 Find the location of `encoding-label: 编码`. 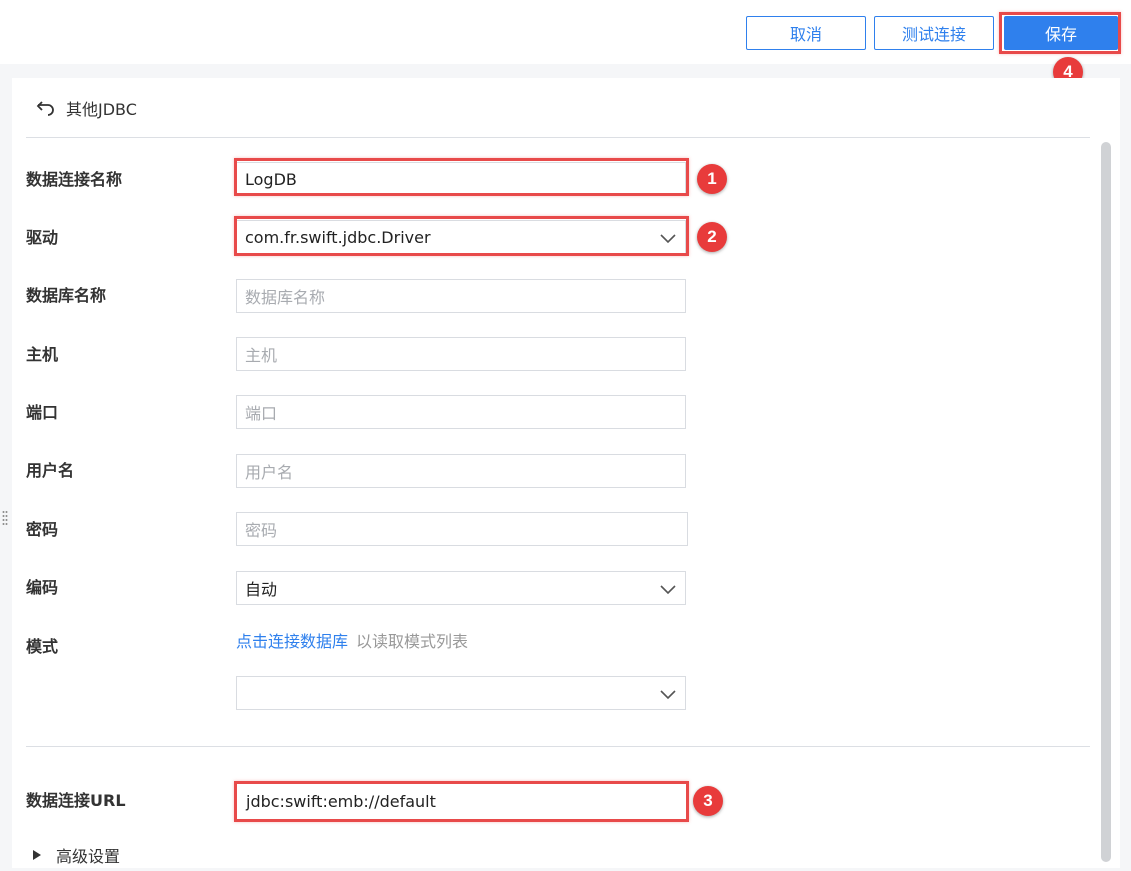

encoding-label: 编码 is located at coordinates (42, 587).